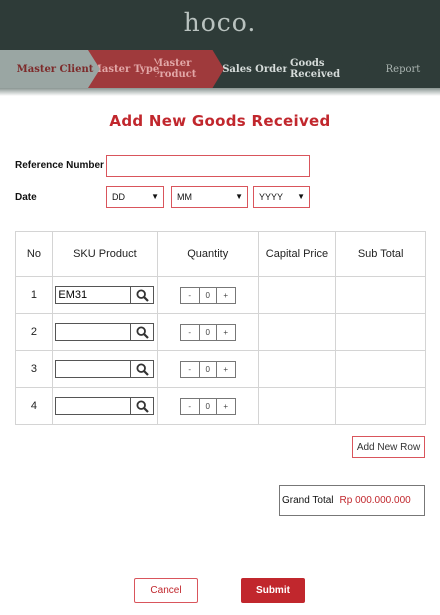  What do you see at coordinates (34, 406) in the screenshot?
I see `row-number: 4` at bounding box center [34, 406].